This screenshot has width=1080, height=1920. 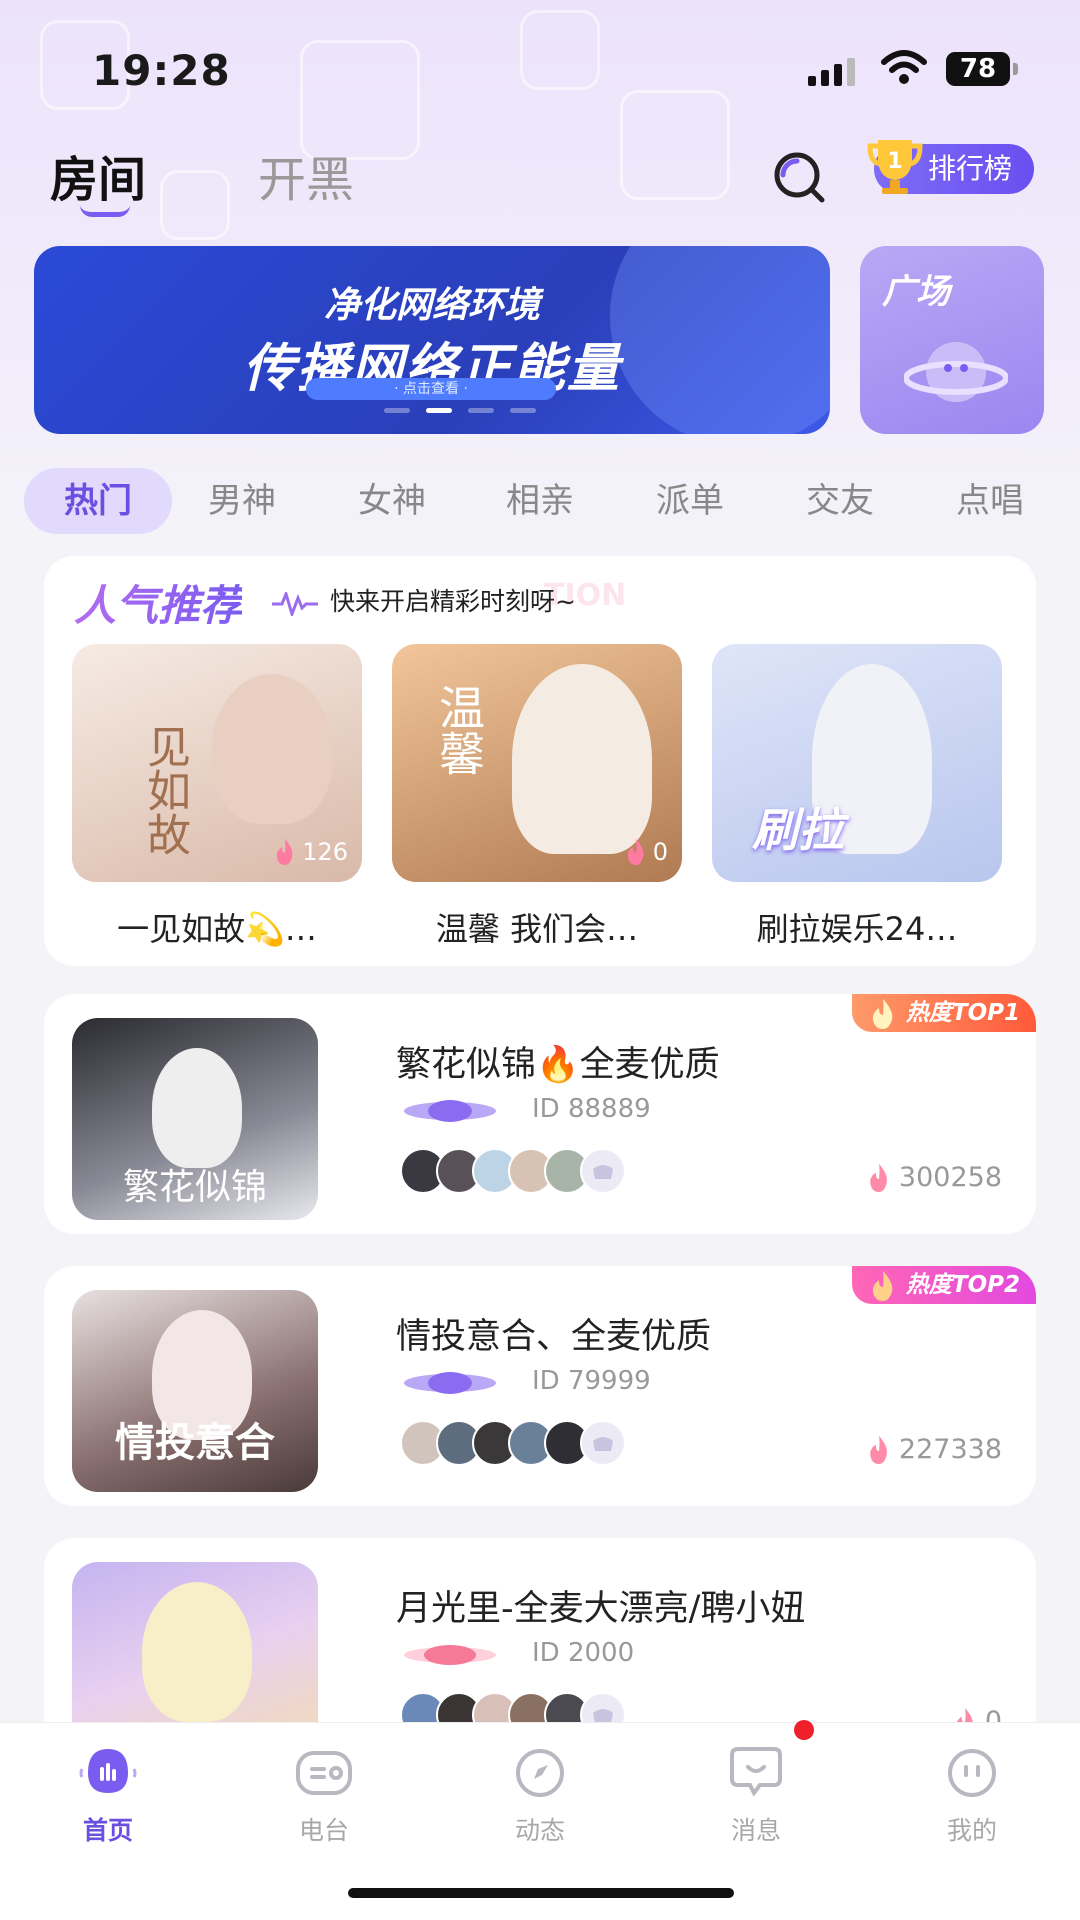 I want to click on heat-rank-tag: 热度TOP2, so click(x=943, y=1285).